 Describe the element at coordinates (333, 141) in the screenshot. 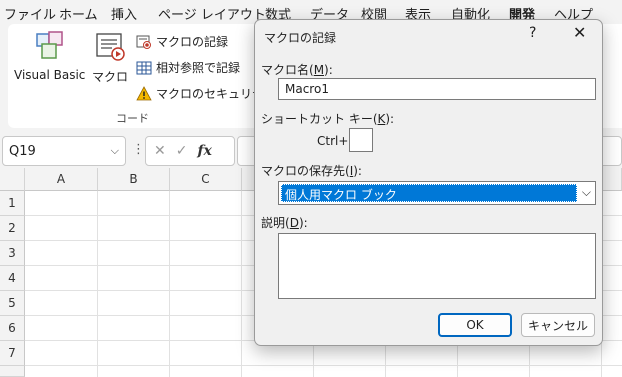

I see `ctrl-prefix-label: Ctrl+` at that location.